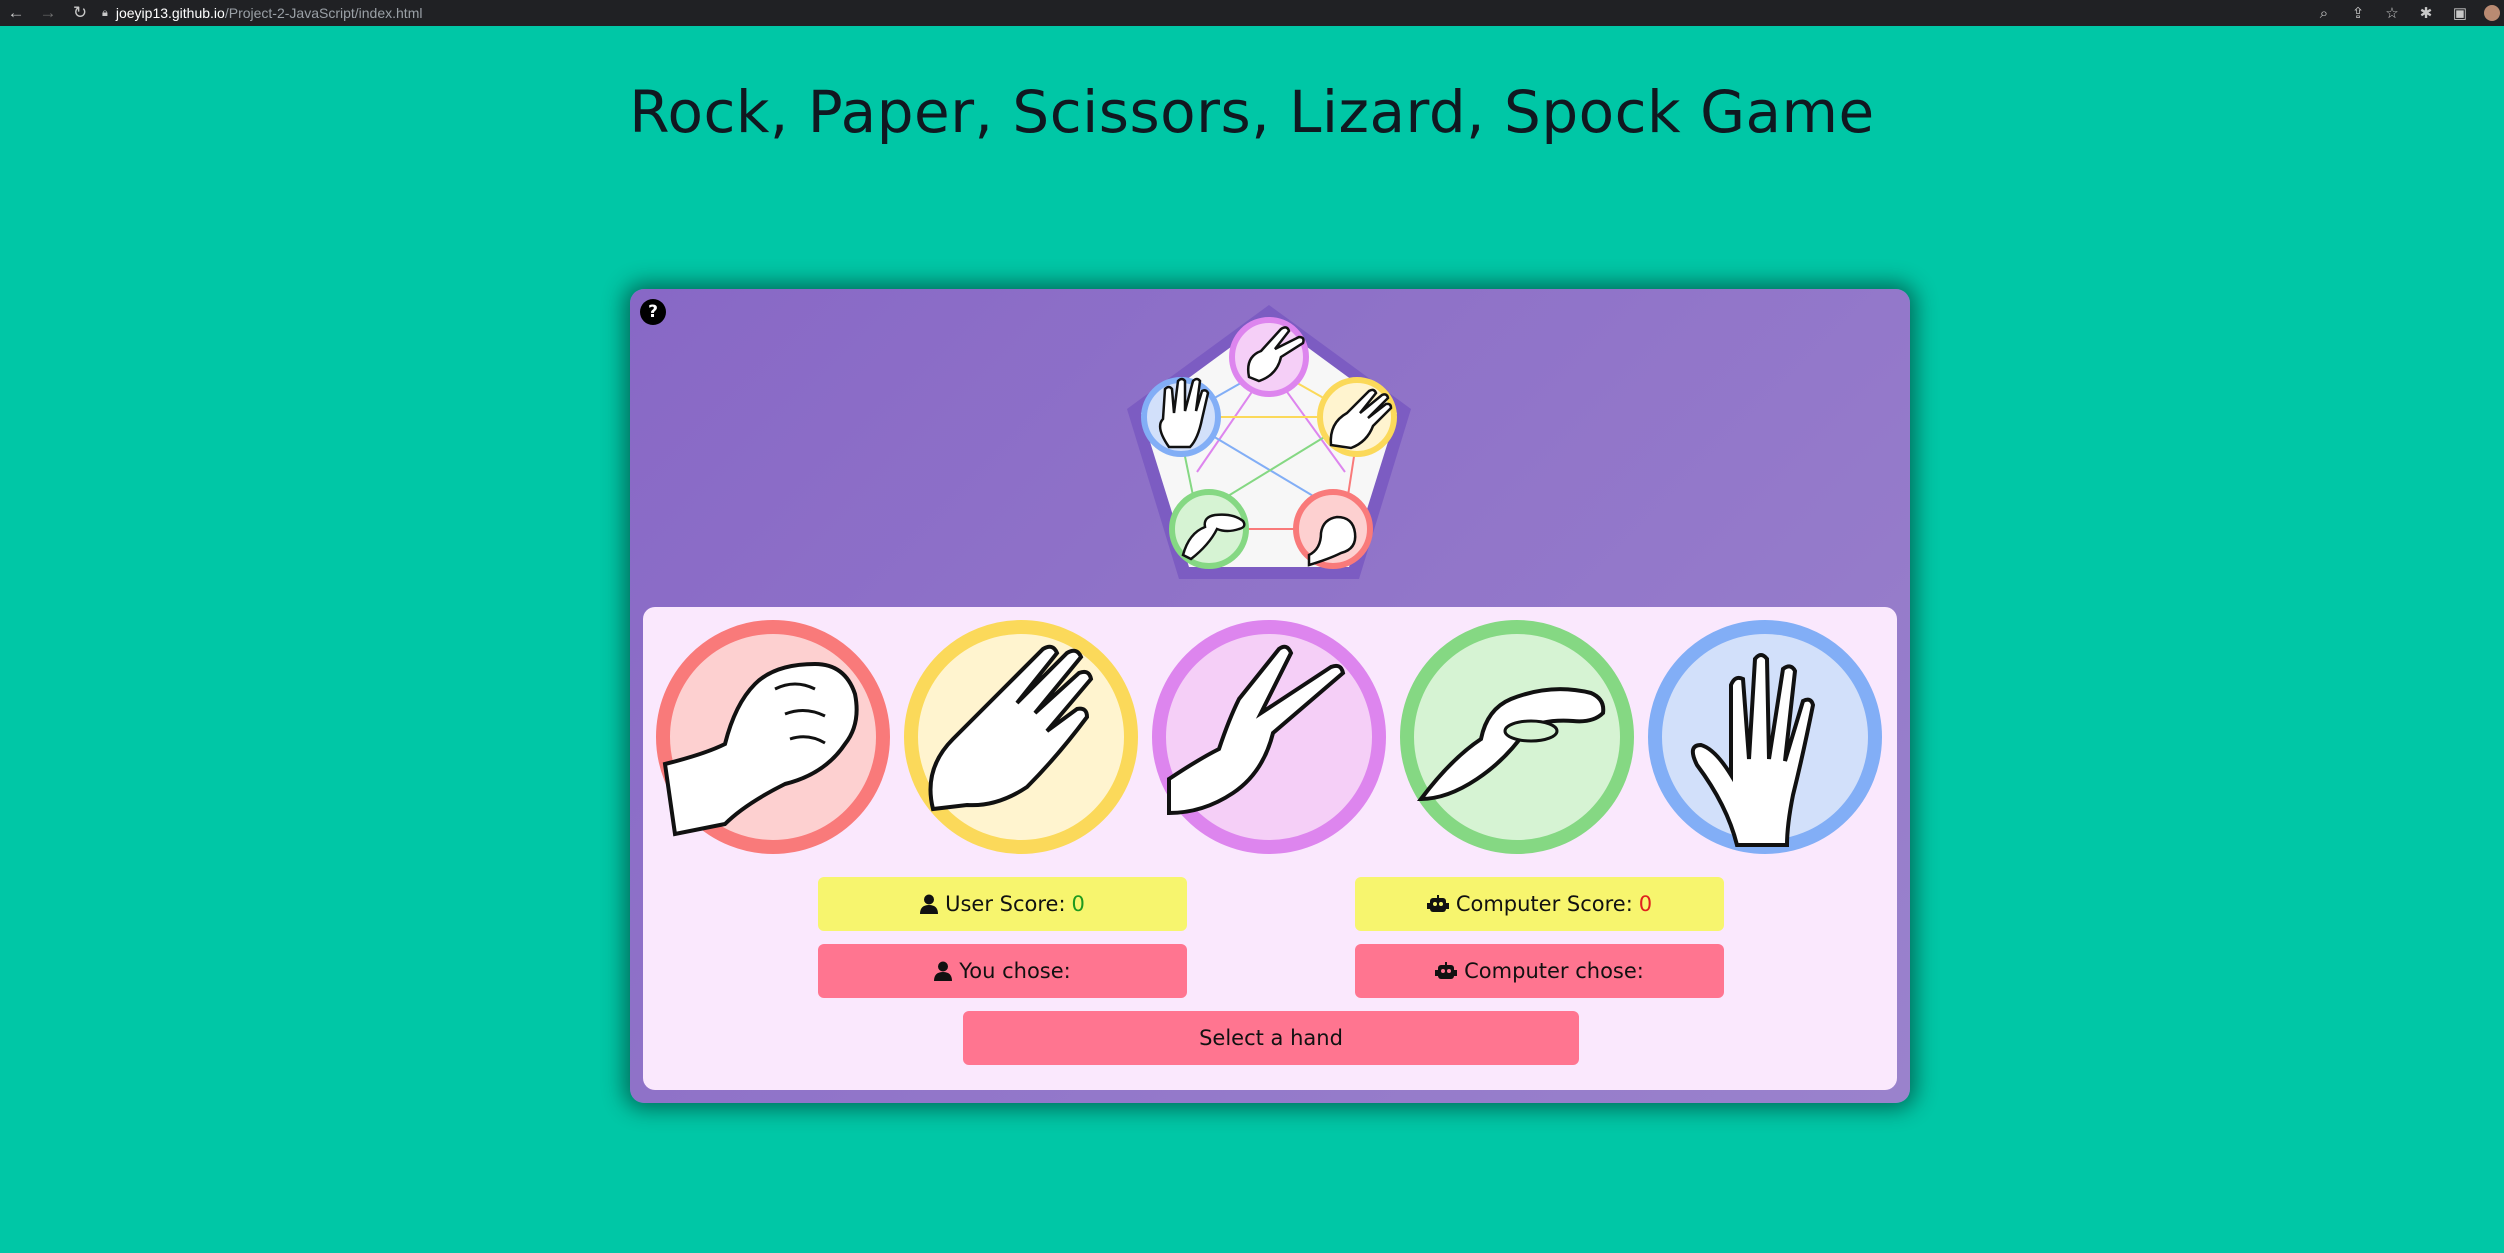 The image size is (2504, 1253). Describe the element at coordinates (1005, 904) in the screenshot. I see `user-score-label: User Score:` at that location.